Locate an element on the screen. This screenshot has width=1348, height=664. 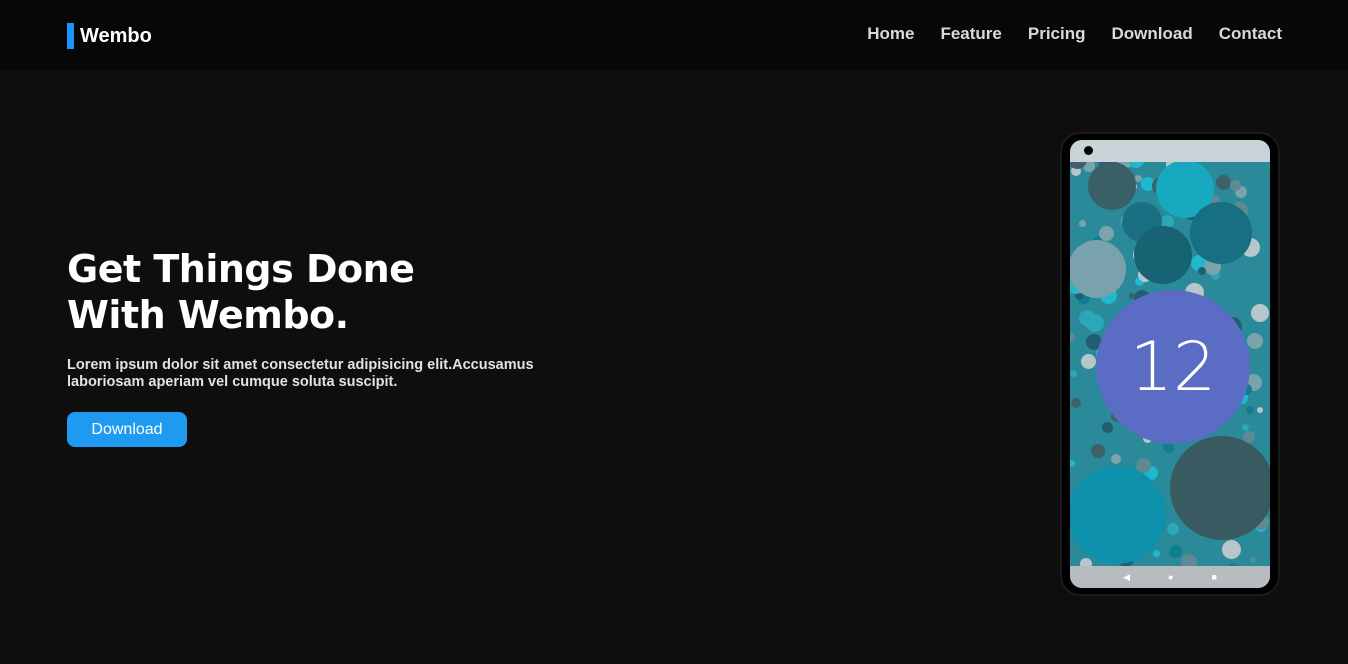
download-button: Download is located at coordinates (127, 429).